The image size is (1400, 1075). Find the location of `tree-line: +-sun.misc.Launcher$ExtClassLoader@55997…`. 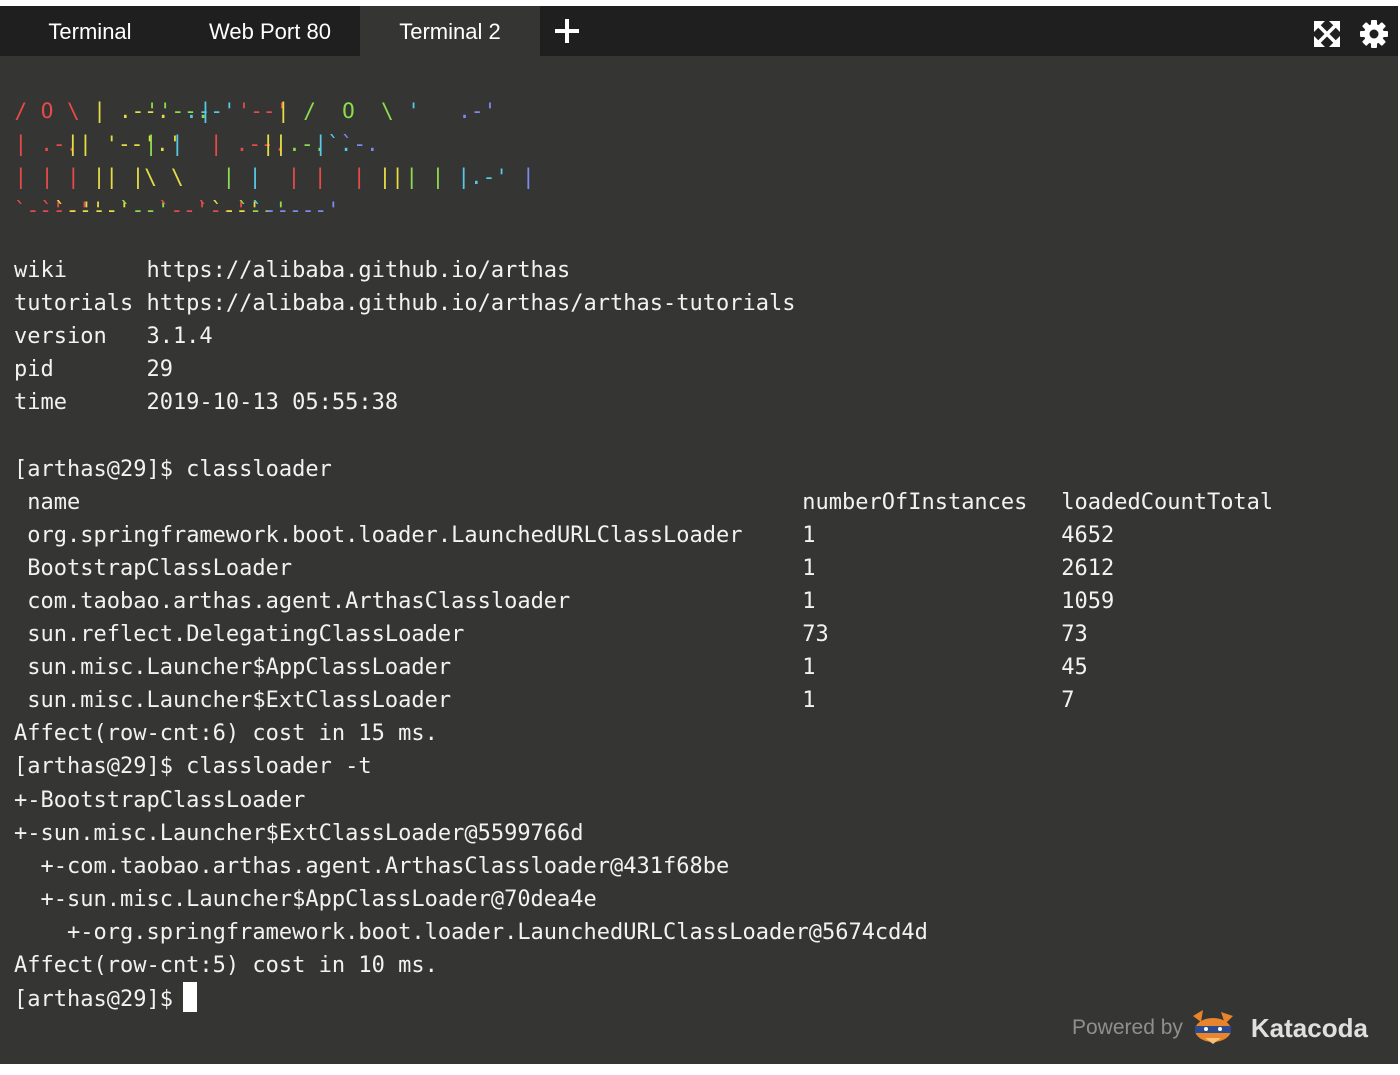

tree-line: +-sun.misc.Launcher$ExtClassLoader@55997… is located at coordinates (299, 833).